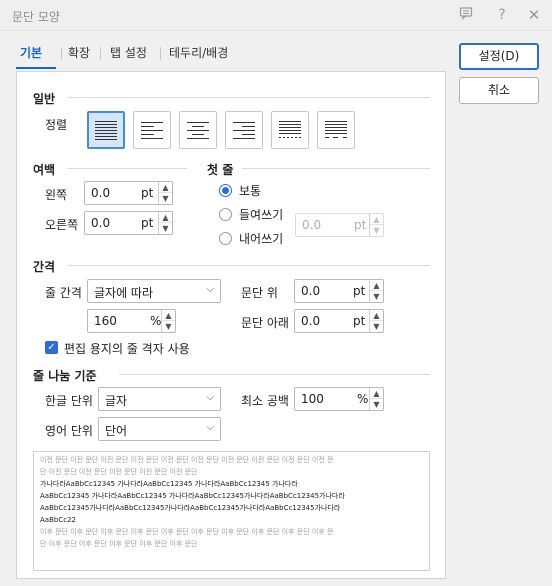 The height and width of the screenshot is (586, 552). Describe the element at coordinates (56, 195) in the screenshot. I see `margin-left-label: 왼쪽` at that location.